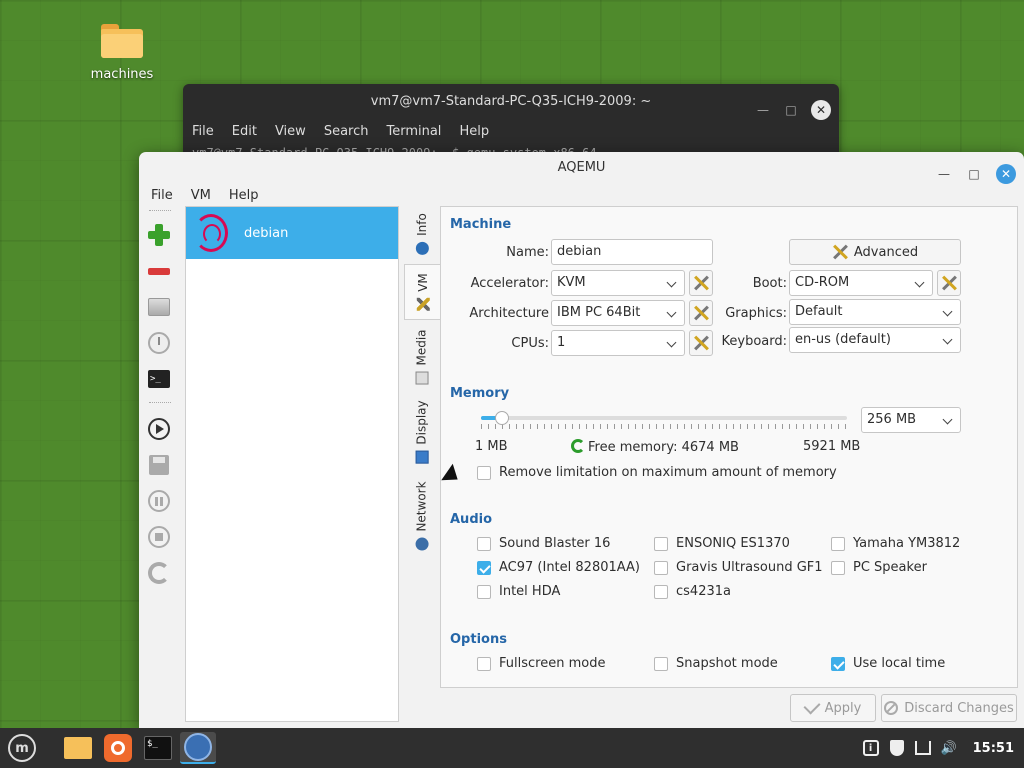 The height and width of the screenshot is (768, 1024). What do you see at coordinates (875, 312) in the screenshot?
I see `graphics-select: Default` at bounding box center [875, 312].